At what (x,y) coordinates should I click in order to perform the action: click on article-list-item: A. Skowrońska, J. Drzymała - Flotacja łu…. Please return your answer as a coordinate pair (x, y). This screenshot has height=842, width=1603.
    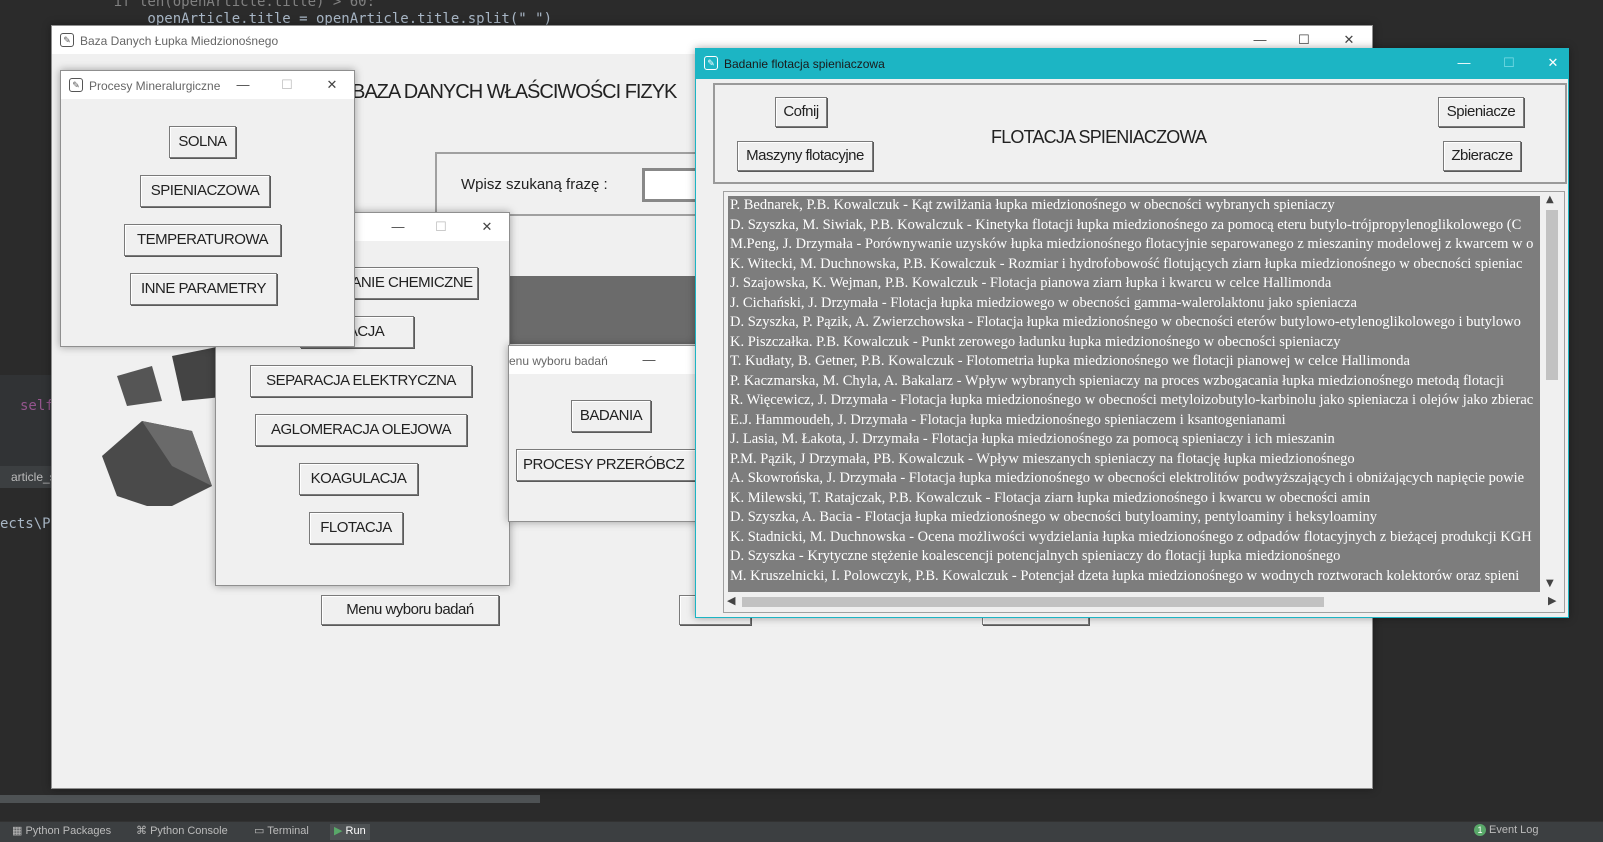
    Looking at the image, I should click on (1135, 479).